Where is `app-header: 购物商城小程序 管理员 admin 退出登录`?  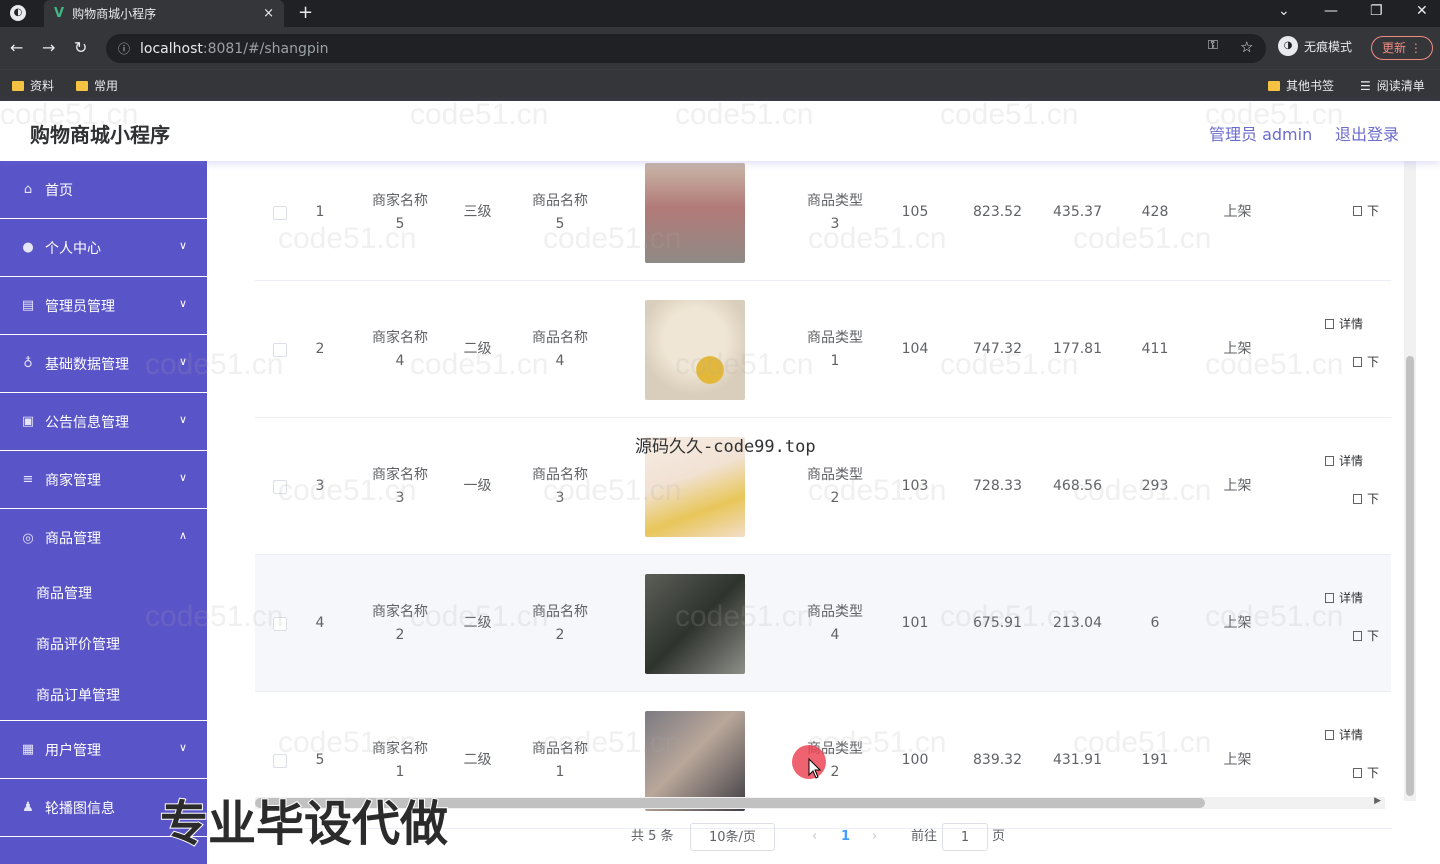
app-header: 购物商城小程序 管理员 admin 退出登录 is located at coordinates (720, 131).